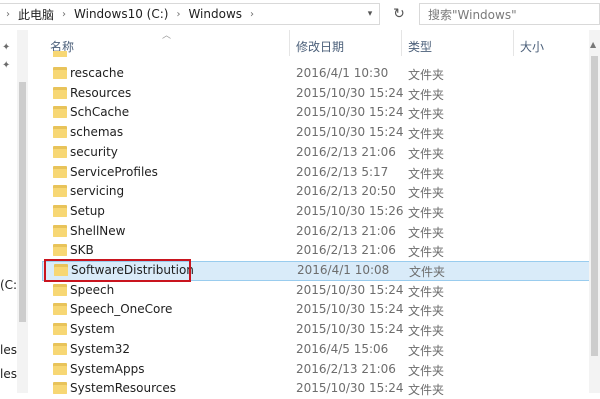  What do you see at coordinates (97, 132) in the screenshot?
I see `file-name: schemas` at bounding box center [97, 132].